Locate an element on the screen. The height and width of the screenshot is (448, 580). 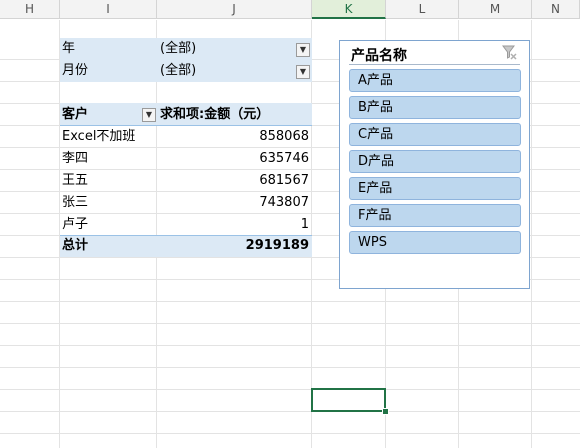
slicer-item: B产品 is located at coordinates (435, 107).